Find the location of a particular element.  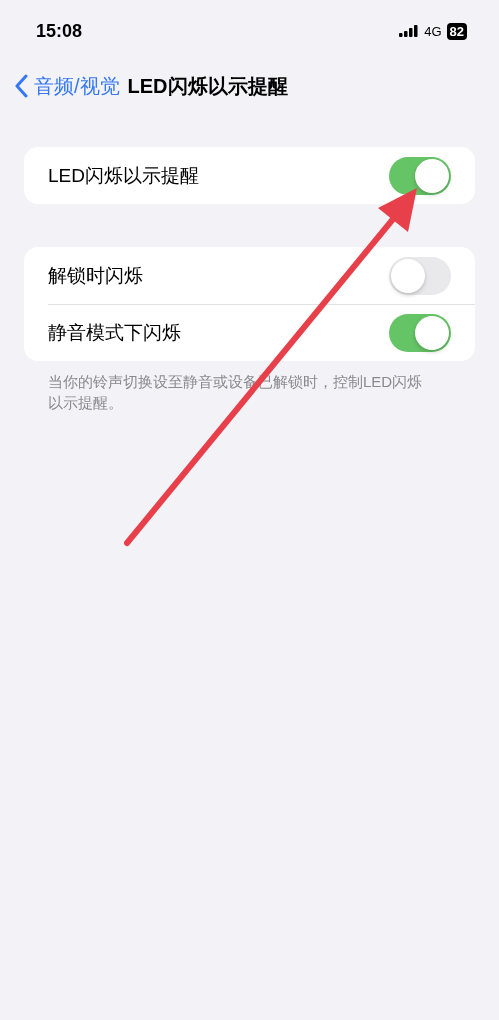

setting-label: 静音模式下闪烁 is located at coordinates (114, 332).